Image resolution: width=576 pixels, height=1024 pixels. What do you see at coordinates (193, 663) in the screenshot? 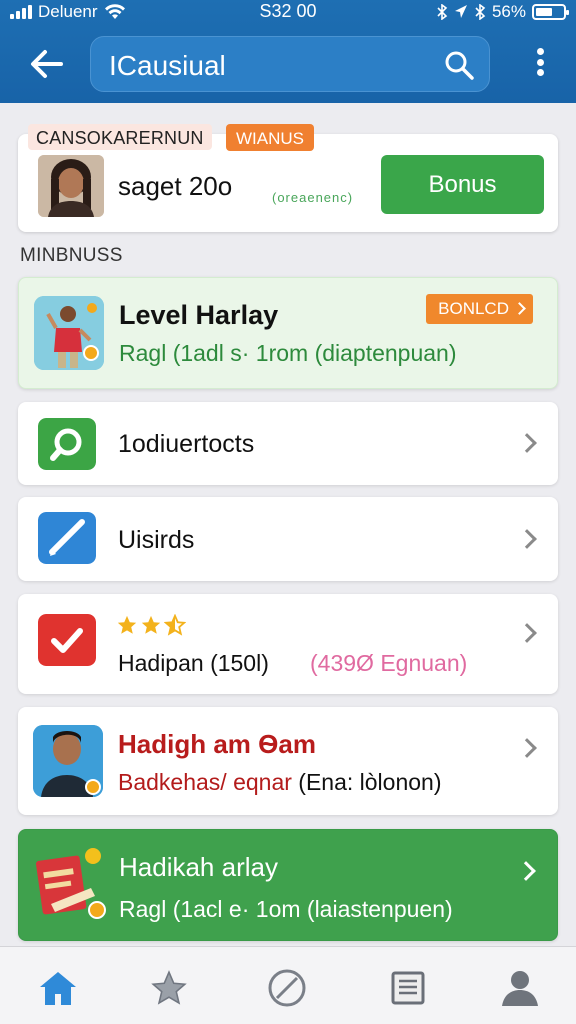
I see `rating-text: Hadipan (150l)` at bounding box center [193, 663].